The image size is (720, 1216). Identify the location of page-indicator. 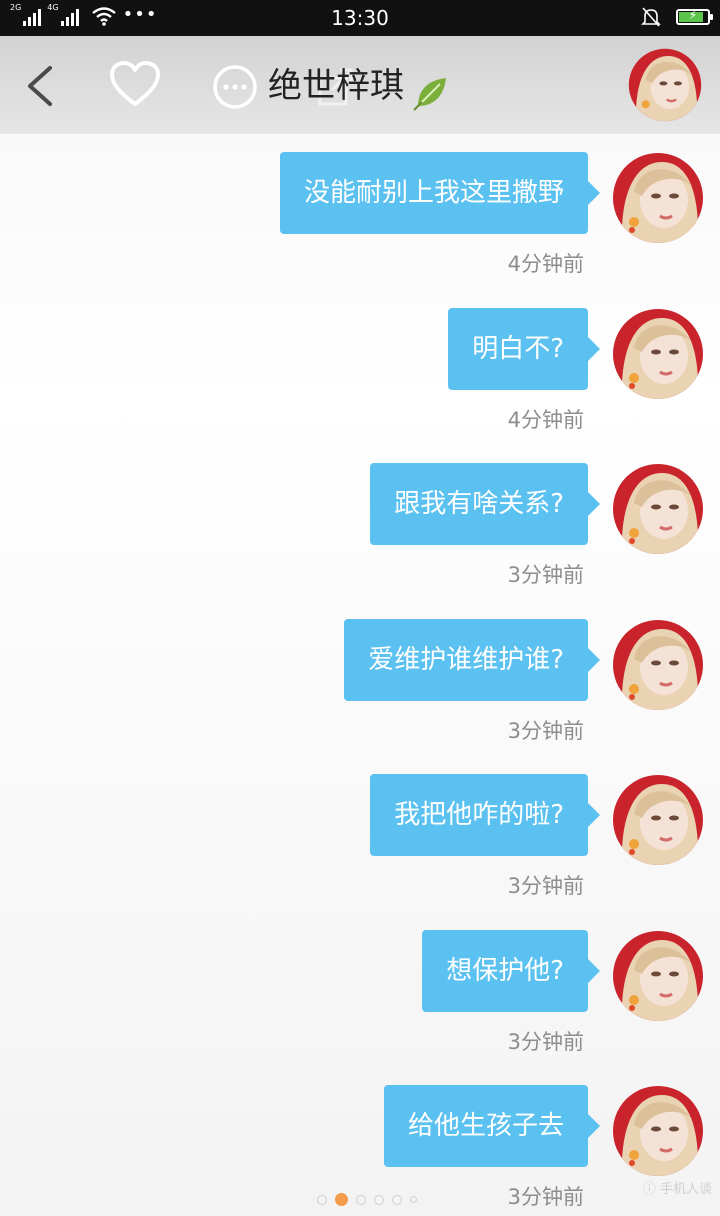
(367, 1199).